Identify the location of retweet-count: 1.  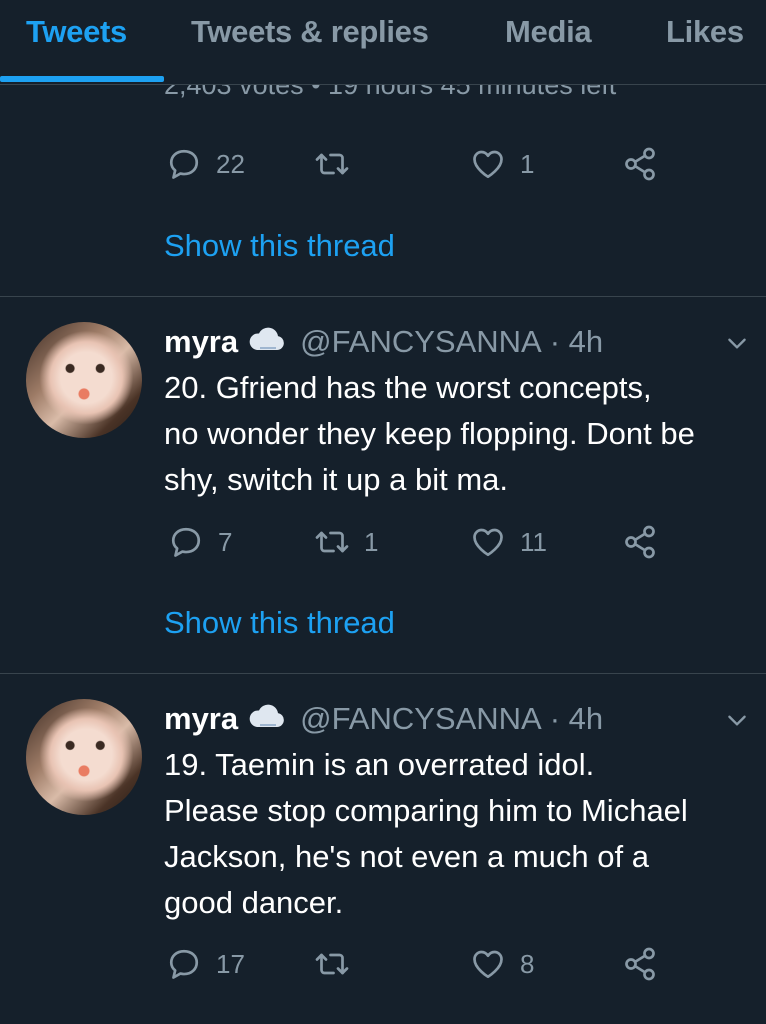
(371, 541).